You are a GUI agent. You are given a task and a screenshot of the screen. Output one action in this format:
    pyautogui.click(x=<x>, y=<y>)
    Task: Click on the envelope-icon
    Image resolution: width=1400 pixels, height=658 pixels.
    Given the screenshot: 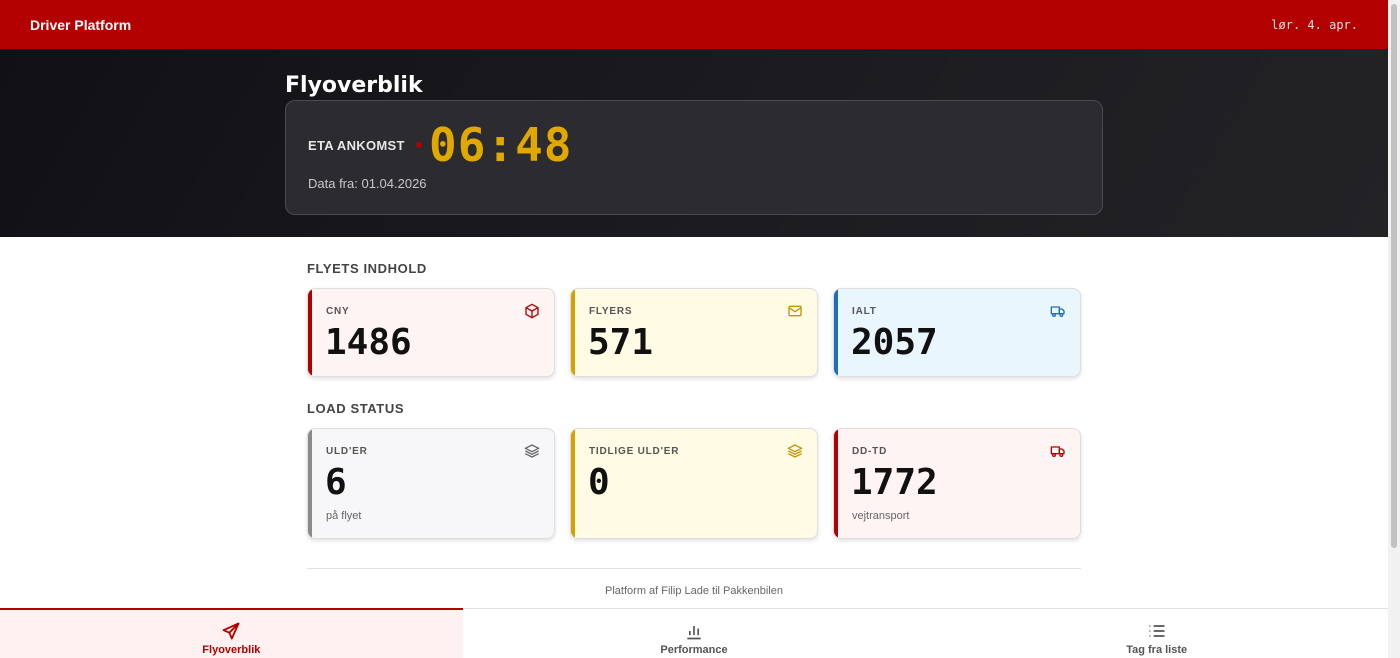 What is the action you would take?
    pyautogui.click(x=795, y=311)
    